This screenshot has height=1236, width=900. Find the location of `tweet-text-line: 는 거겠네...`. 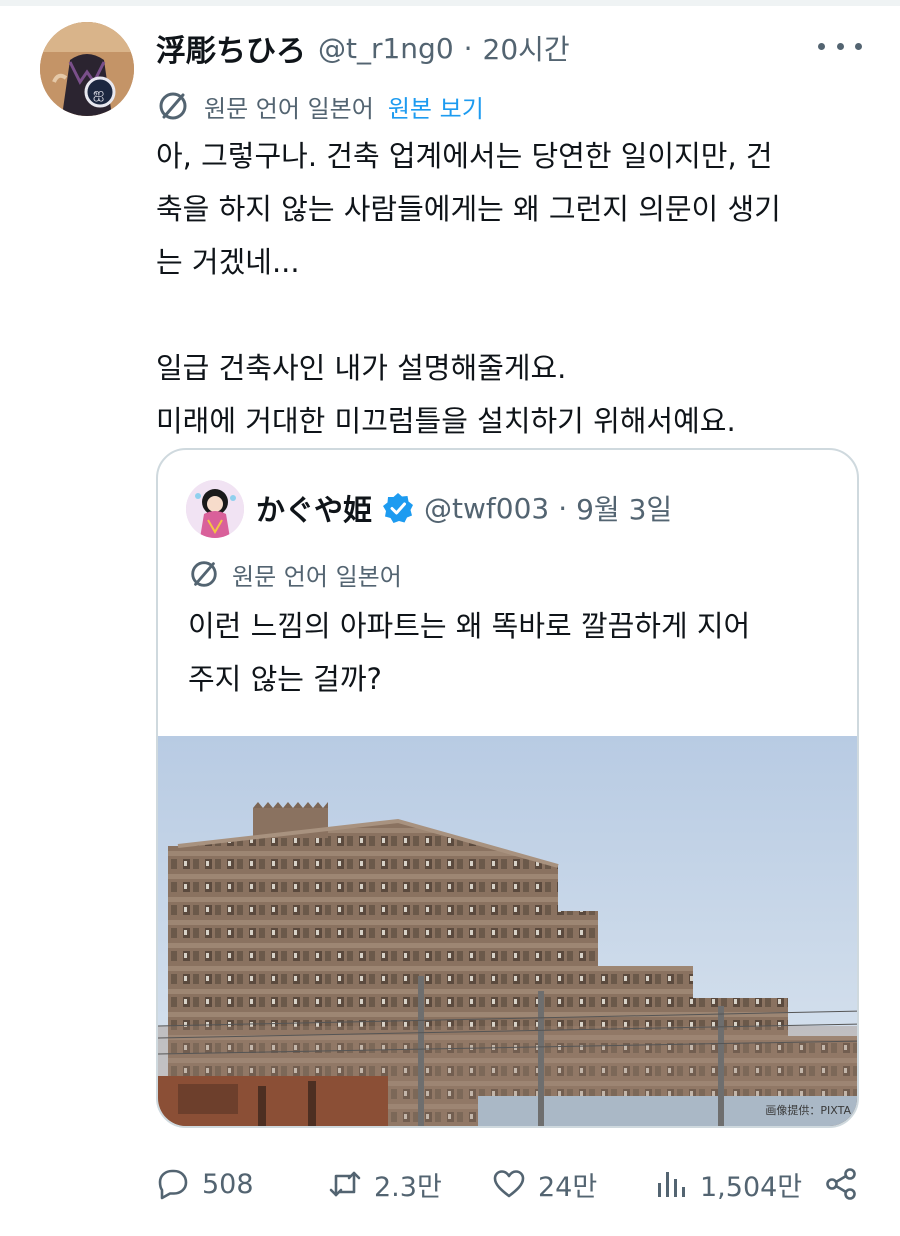

tweet-text-line: 는 거겠네... is located at coordinates (228, 262).